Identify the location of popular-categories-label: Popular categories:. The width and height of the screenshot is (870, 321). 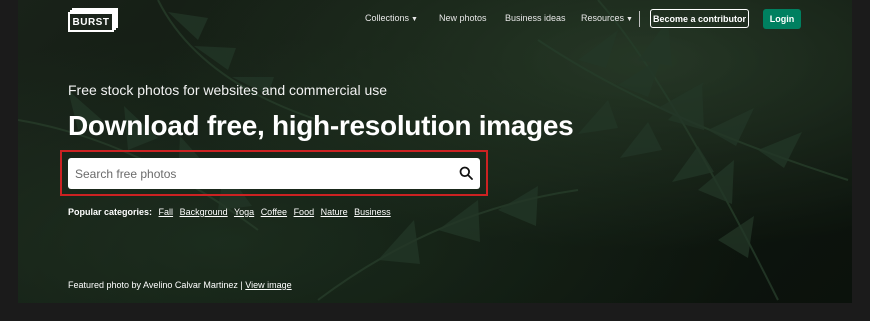
(110, 212).